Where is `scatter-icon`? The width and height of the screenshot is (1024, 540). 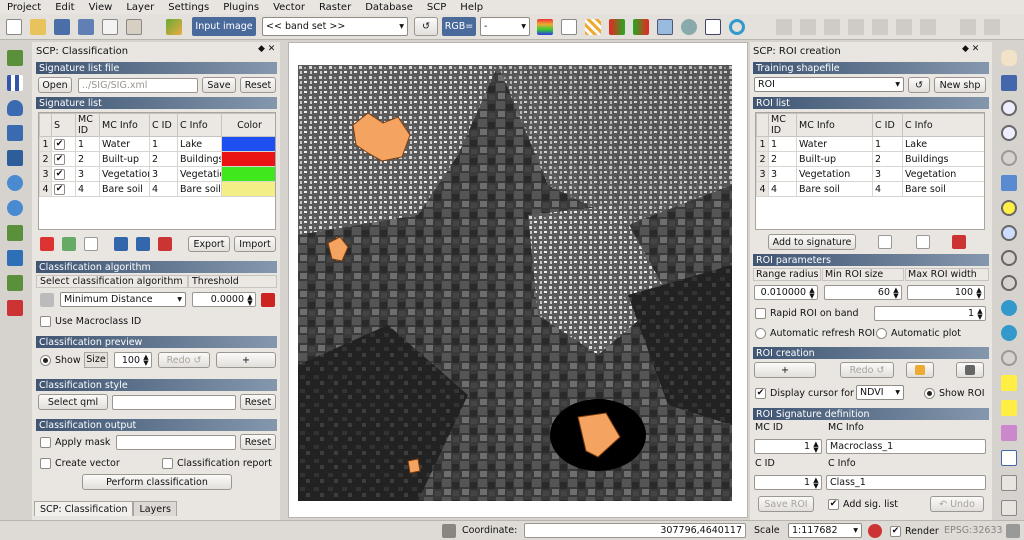
scatter-icon is located at coordinates (593, 26).